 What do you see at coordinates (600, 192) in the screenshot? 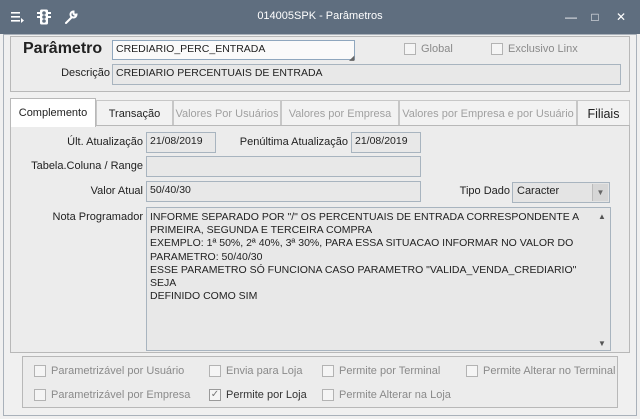
I see `chevron-down-icon: ▼` at bounding box center [600, 192].